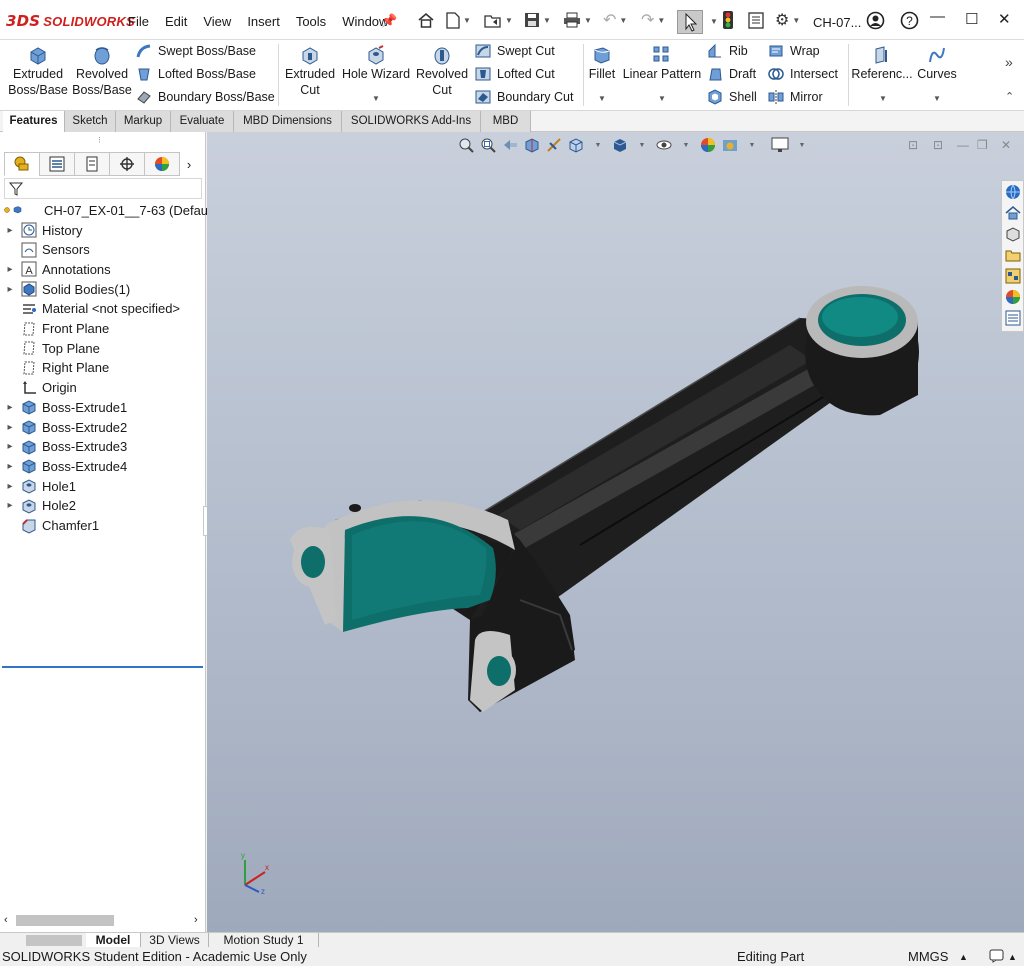 This screenshot has width=1024, height=966. I want to click on tree-item: ▸ Boss-Extrude2, so click(63, 427).